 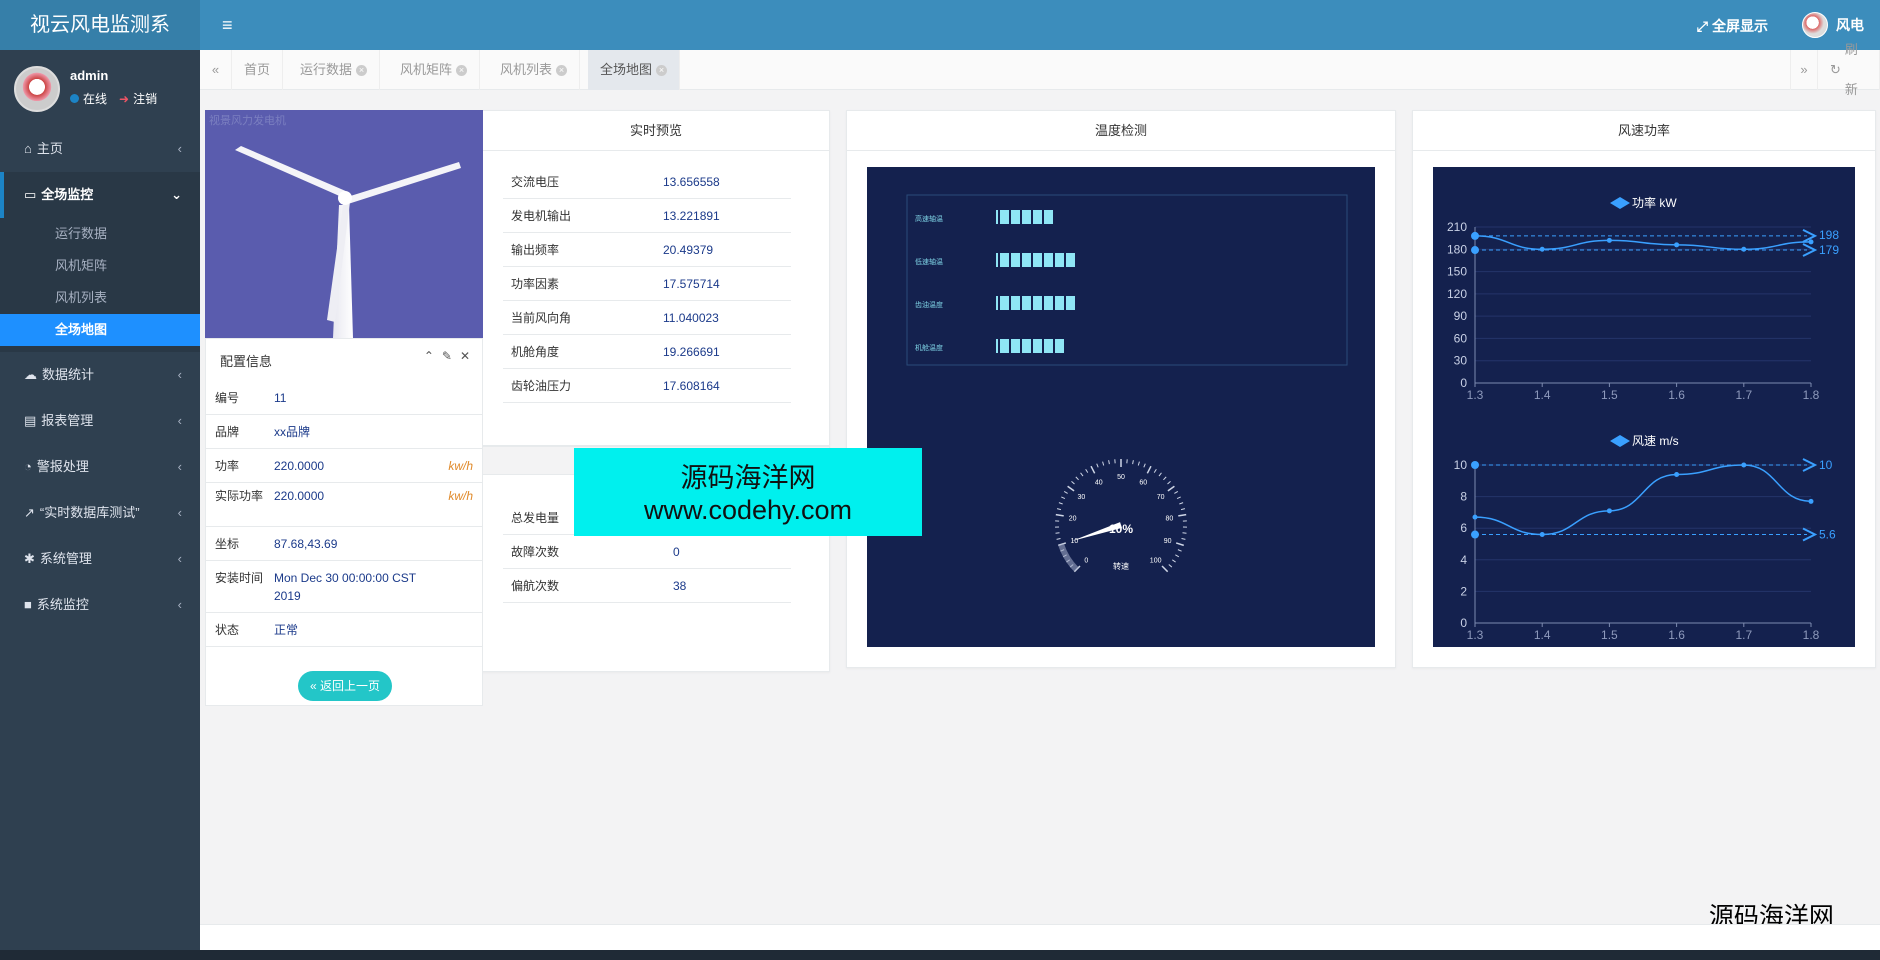 I want to click on kv-value: 20.49379, so click(x=688, y=250).